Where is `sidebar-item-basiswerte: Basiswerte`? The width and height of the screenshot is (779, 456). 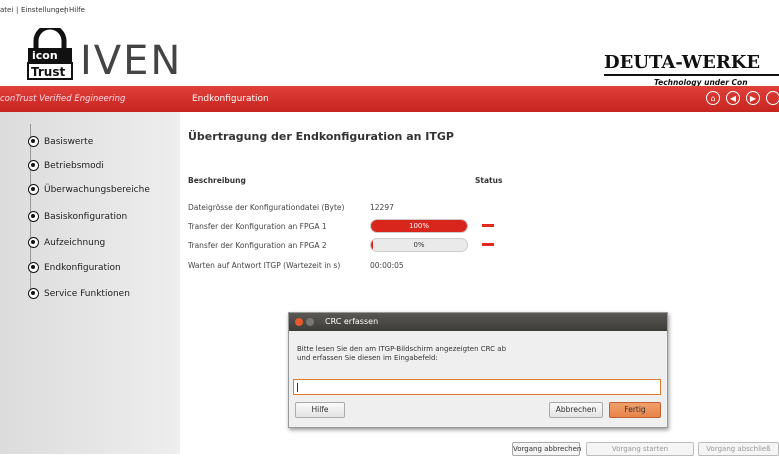
sidebar-item-basiswerte: Basiswerte is located at coordinates (68, 142).